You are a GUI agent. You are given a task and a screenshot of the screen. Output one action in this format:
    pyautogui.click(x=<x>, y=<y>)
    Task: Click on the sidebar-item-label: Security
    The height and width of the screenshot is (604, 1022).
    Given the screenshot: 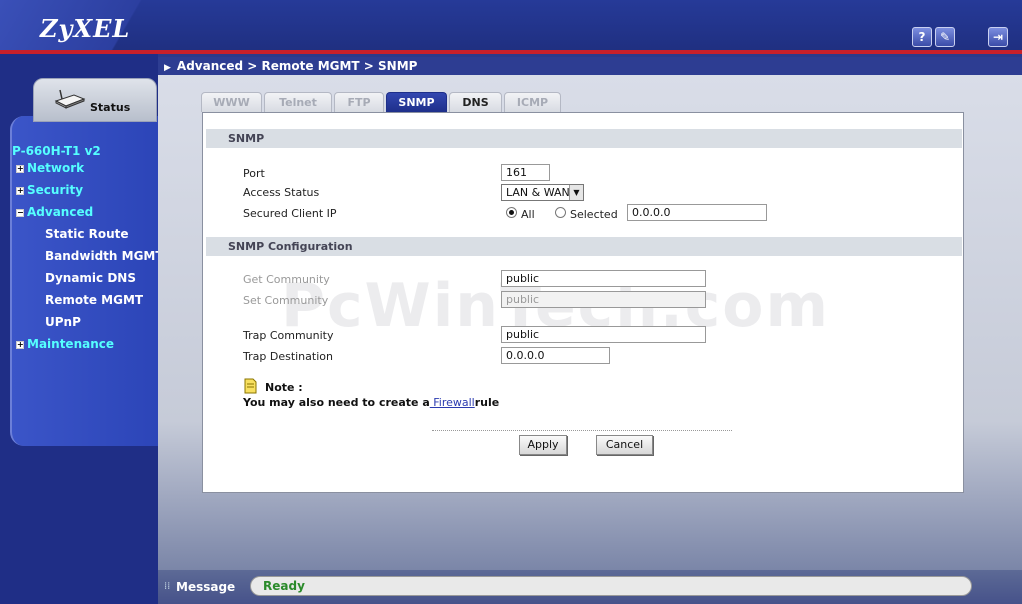 What is the action you would take?
    pyautogui.click(x=55, y=190)
    